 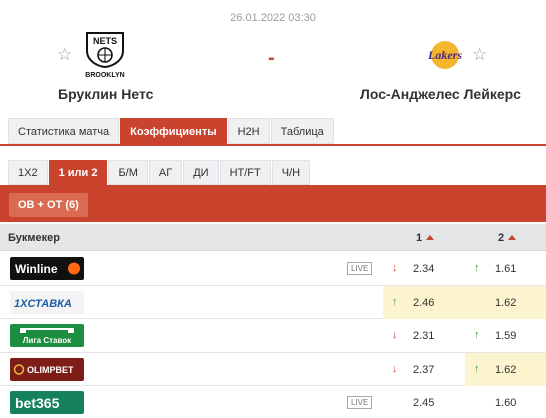 I want to click on bookmaker-name: Лига Ставок, so click(x=47, y=340).